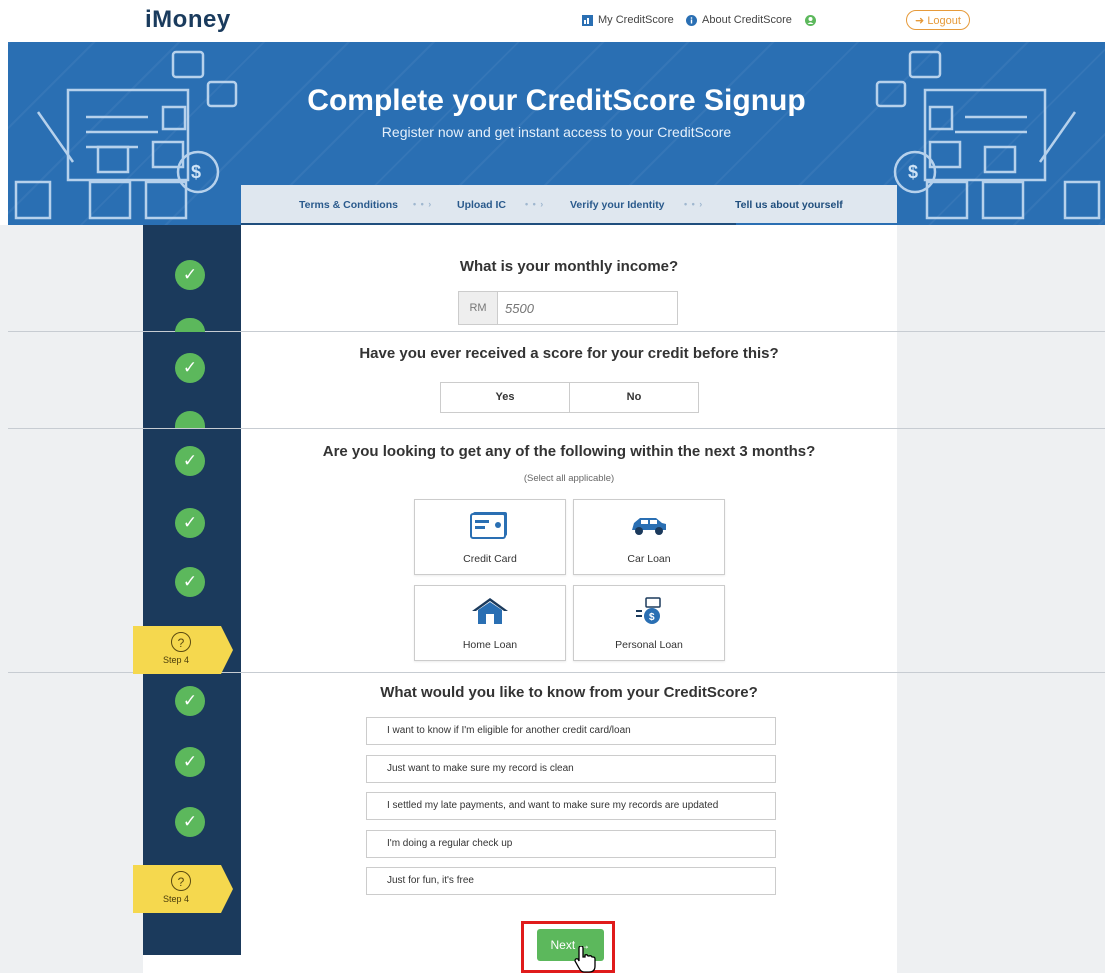 The image size is (1105, 973). What do you see at coordinates (571, 881) in the screenshot?
I see `reason-option: Just for fun, it's free` at bounding box center [571, 881].